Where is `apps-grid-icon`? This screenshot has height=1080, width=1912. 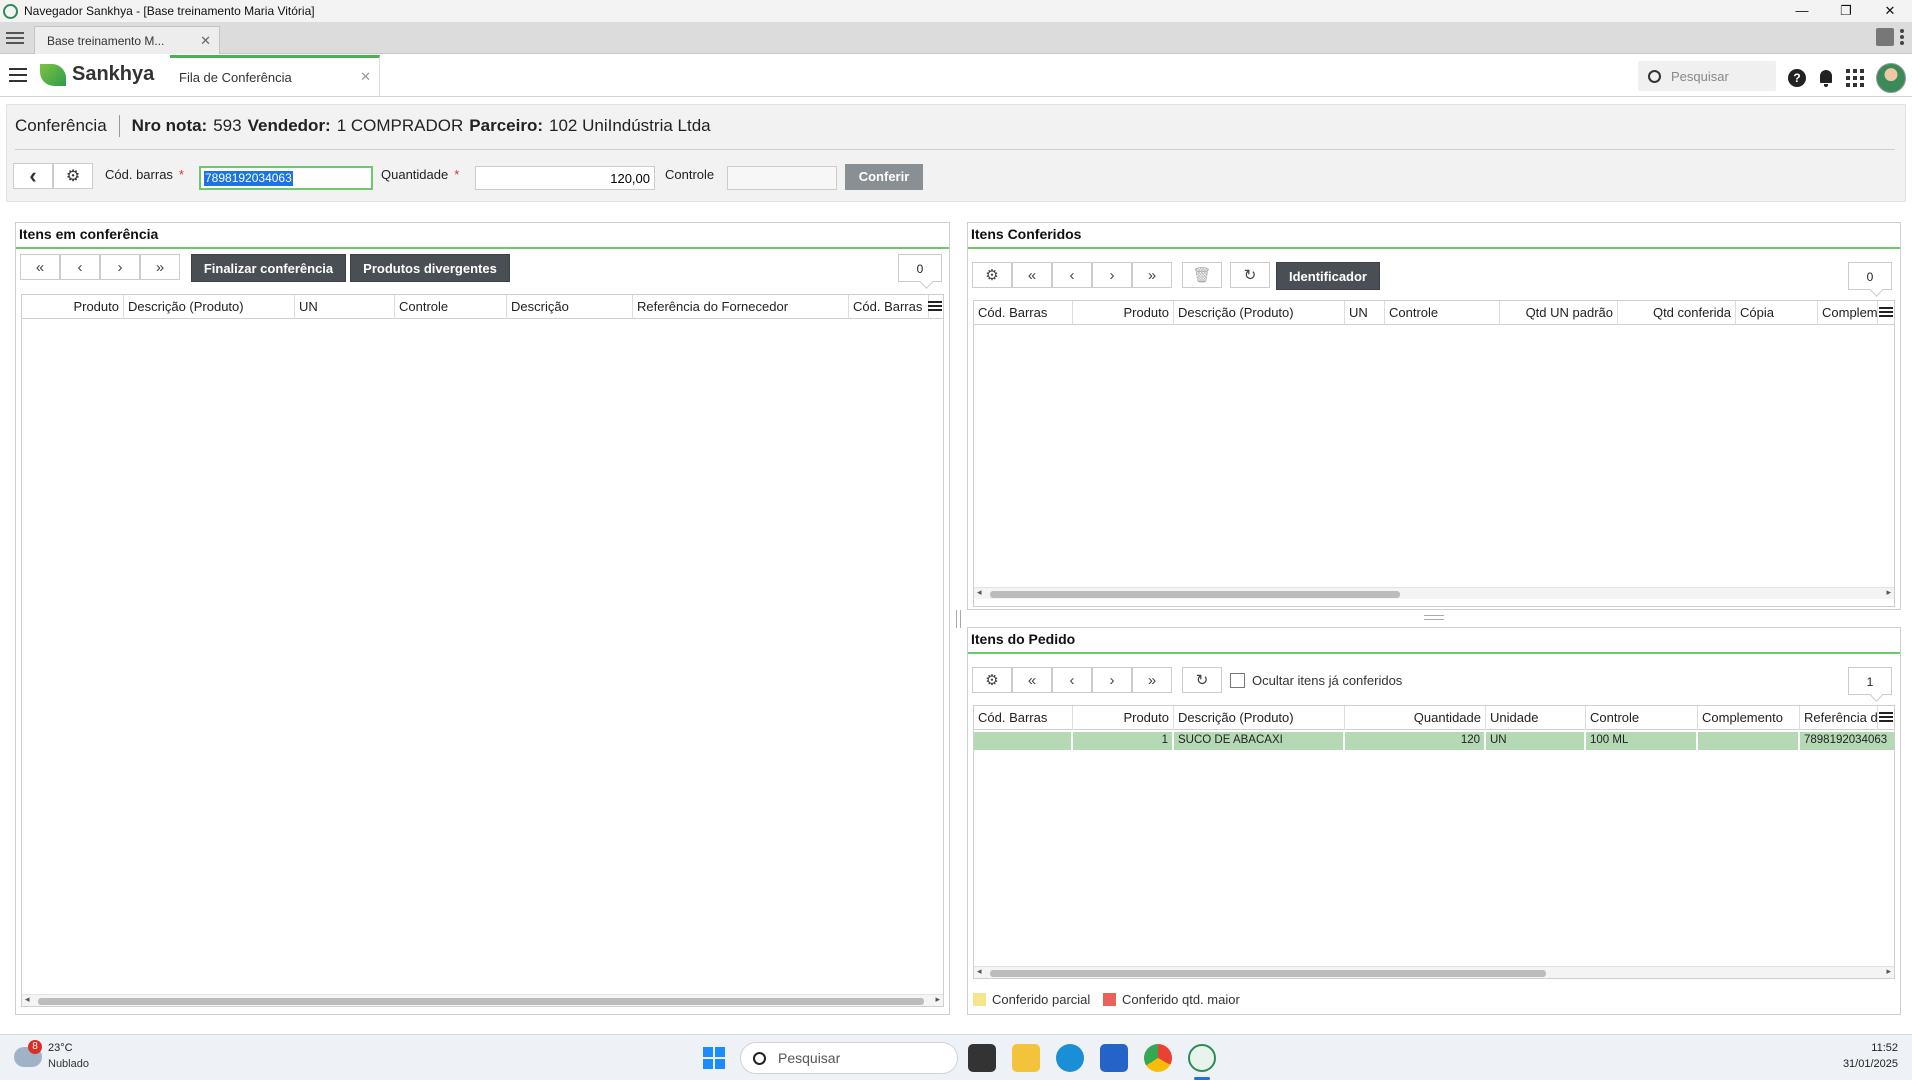
apps-grid-icon is located at coordinates (1855, 78).